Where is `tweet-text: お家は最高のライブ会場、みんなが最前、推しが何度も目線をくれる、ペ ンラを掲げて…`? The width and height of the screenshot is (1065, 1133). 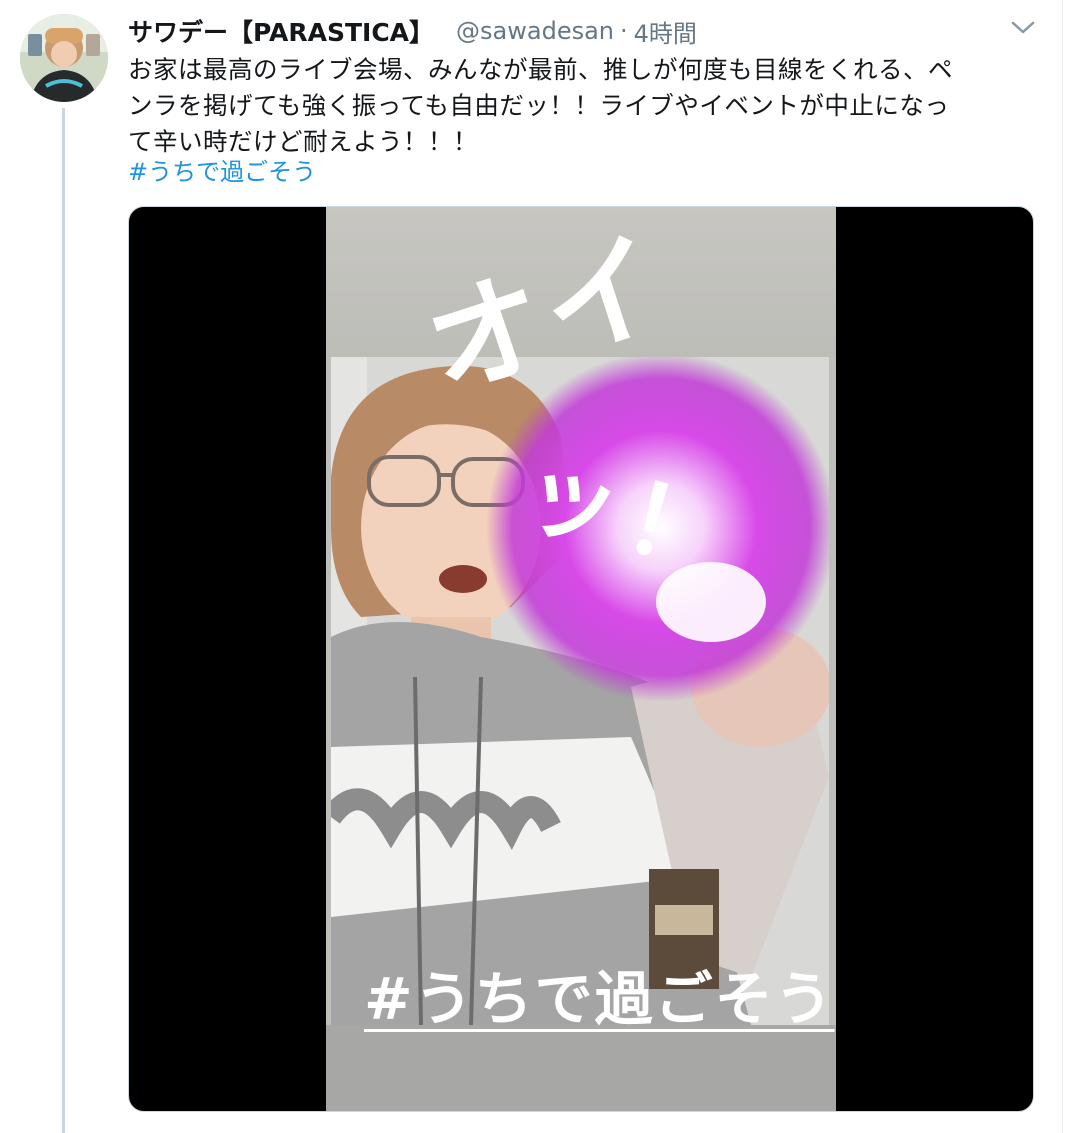 tweet-text: お家は最高のライブ会場、みんなが最前、推しが何度も目線をくれる、ペ ンラを掲げて… is located at coordinates (573, 106).